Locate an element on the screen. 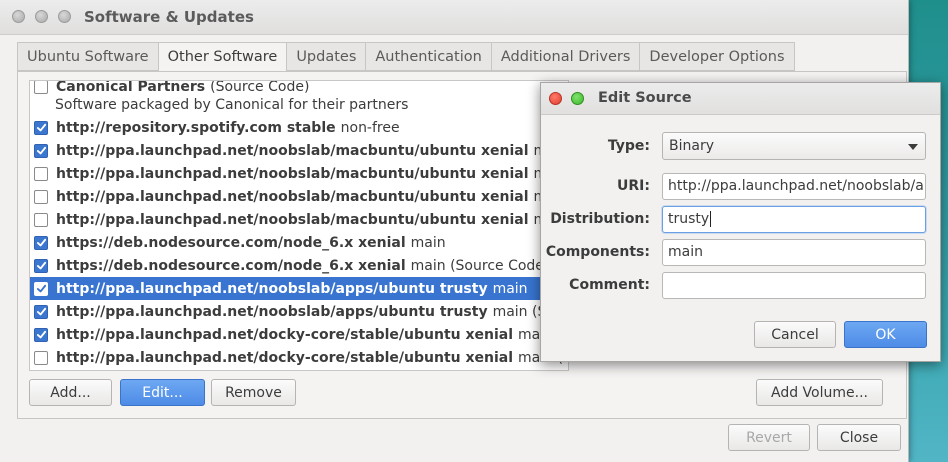 The height and width of the screenshot is (462, 948). window-title: Software & Updates is located at coordinates (169, 17).